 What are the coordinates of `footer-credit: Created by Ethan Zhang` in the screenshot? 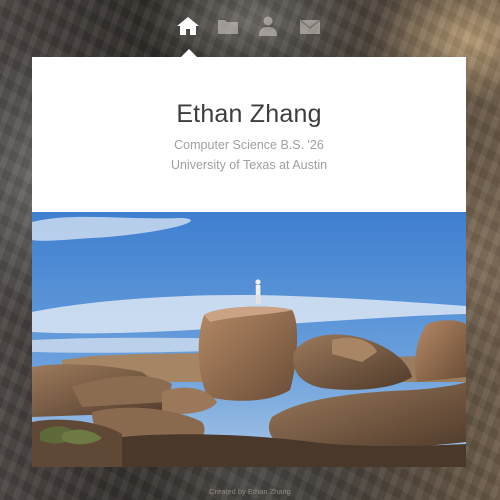 It's located at (250, 491).